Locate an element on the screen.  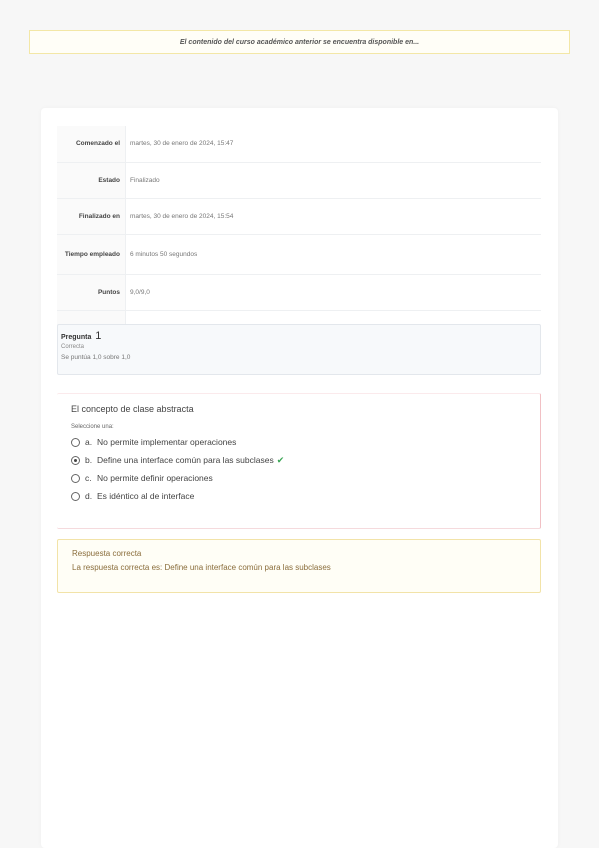
feedback-title: Respuesta correcta is located at coordinates (107, 553).